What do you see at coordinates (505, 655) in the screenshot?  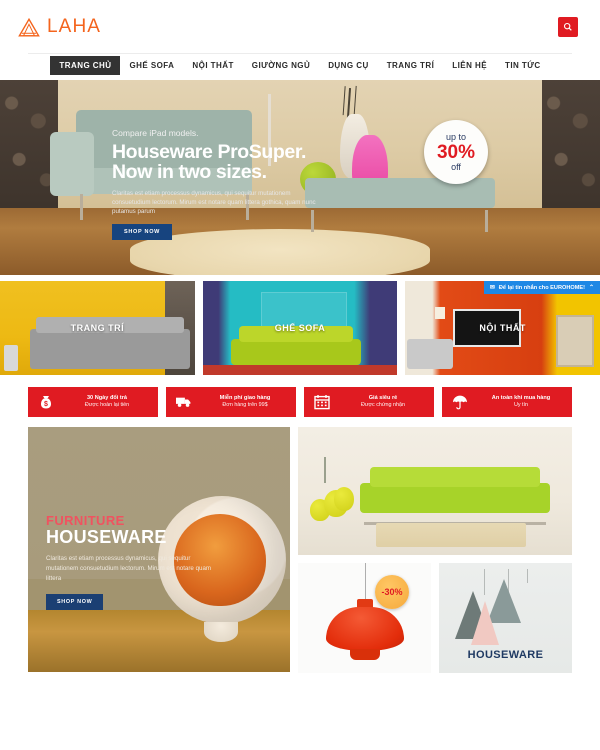 I see `houseware-label: HOUSEWARE` at bounding box center [505, 655].